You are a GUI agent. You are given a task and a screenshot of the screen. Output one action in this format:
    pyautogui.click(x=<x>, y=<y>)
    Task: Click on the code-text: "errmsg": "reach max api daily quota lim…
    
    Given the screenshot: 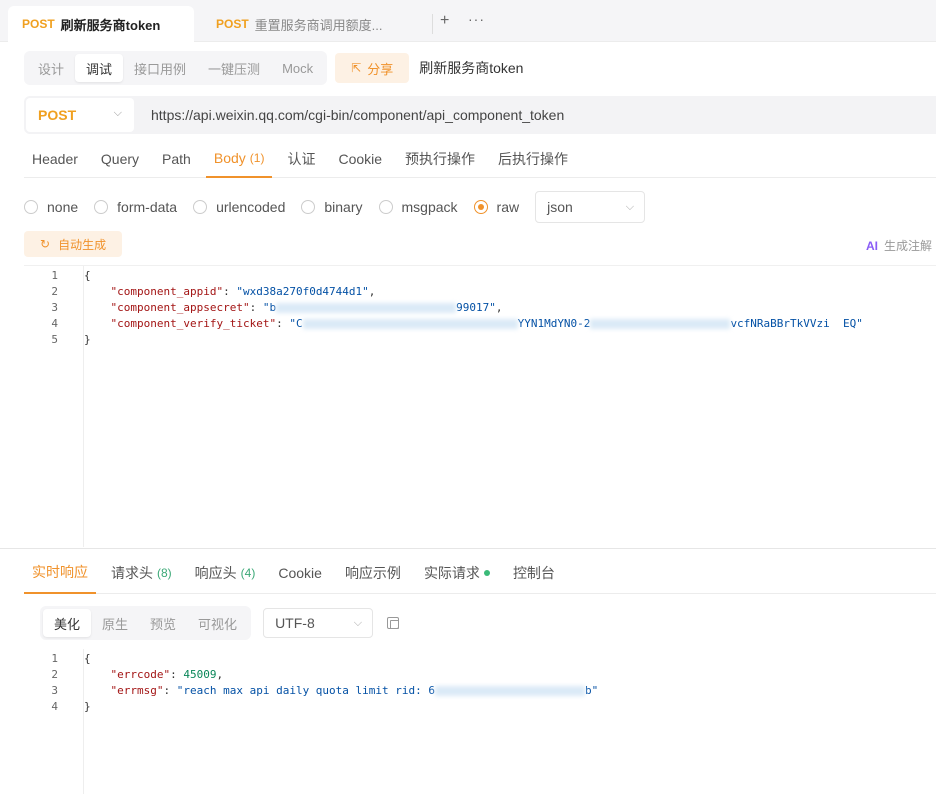 What is the action you would take?
    pyautogui.click(x=354, y=690)
    